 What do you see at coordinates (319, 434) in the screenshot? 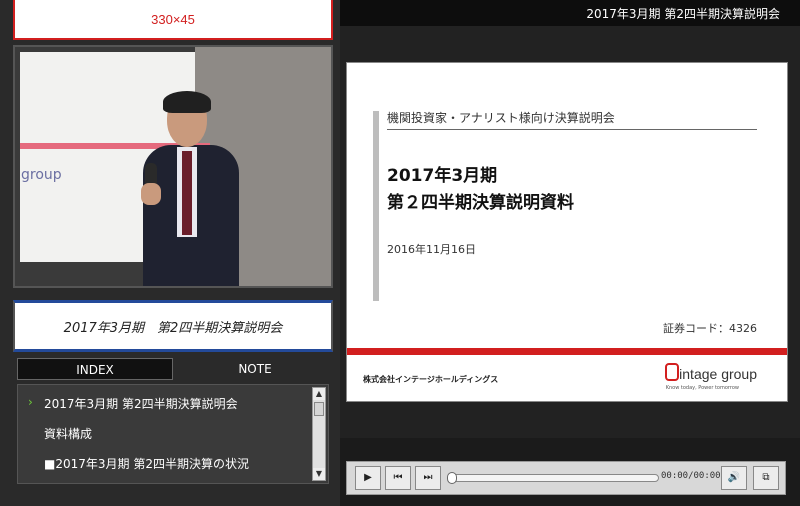
I see `index-scrollbar: ▲ ▼` at bounding box center [319, 434].